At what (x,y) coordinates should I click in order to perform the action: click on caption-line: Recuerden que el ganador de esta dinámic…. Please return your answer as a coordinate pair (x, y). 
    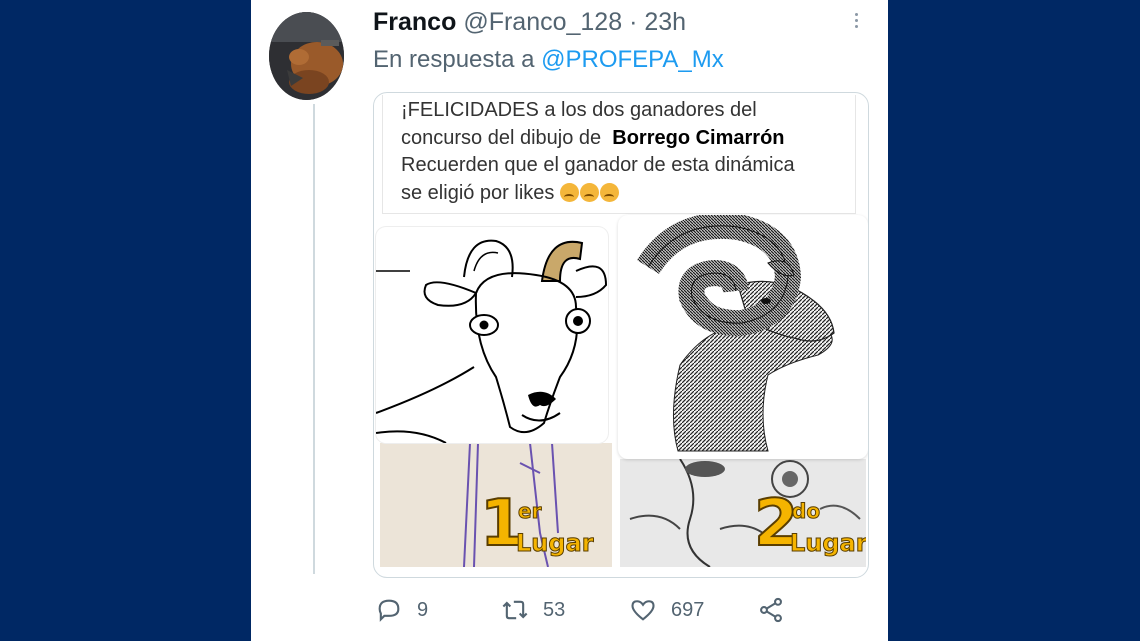
    Looking at the image, I should click on (598, 165).